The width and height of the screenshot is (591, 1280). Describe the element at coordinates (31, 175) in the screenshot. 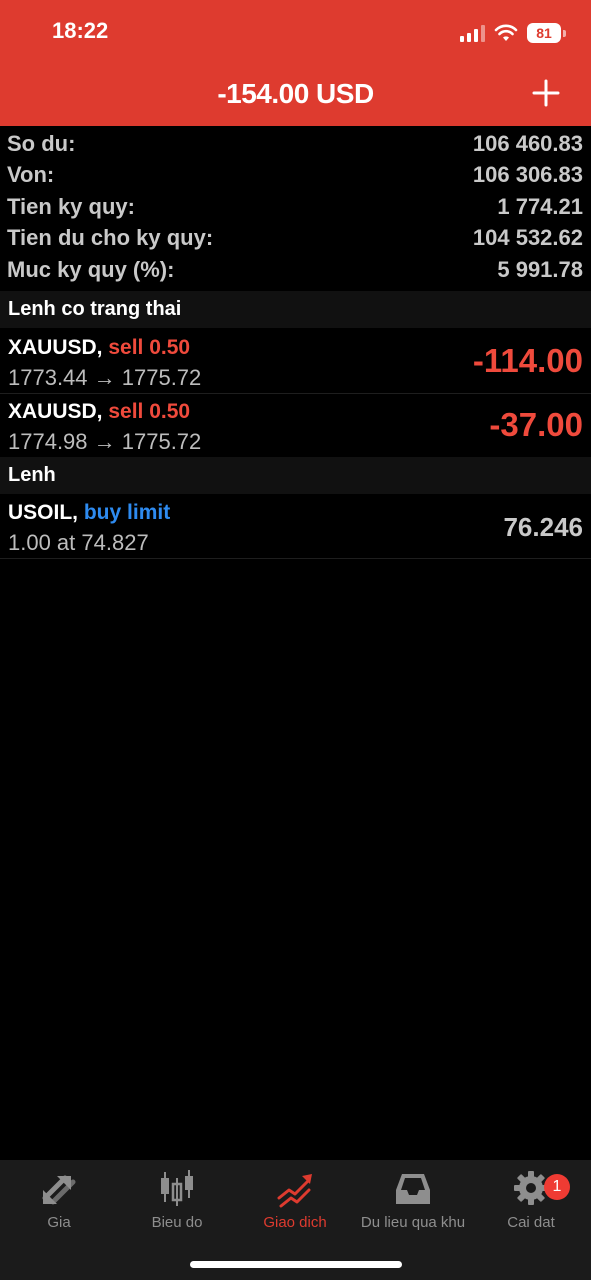

I see `summary-label: Von:` at that location.